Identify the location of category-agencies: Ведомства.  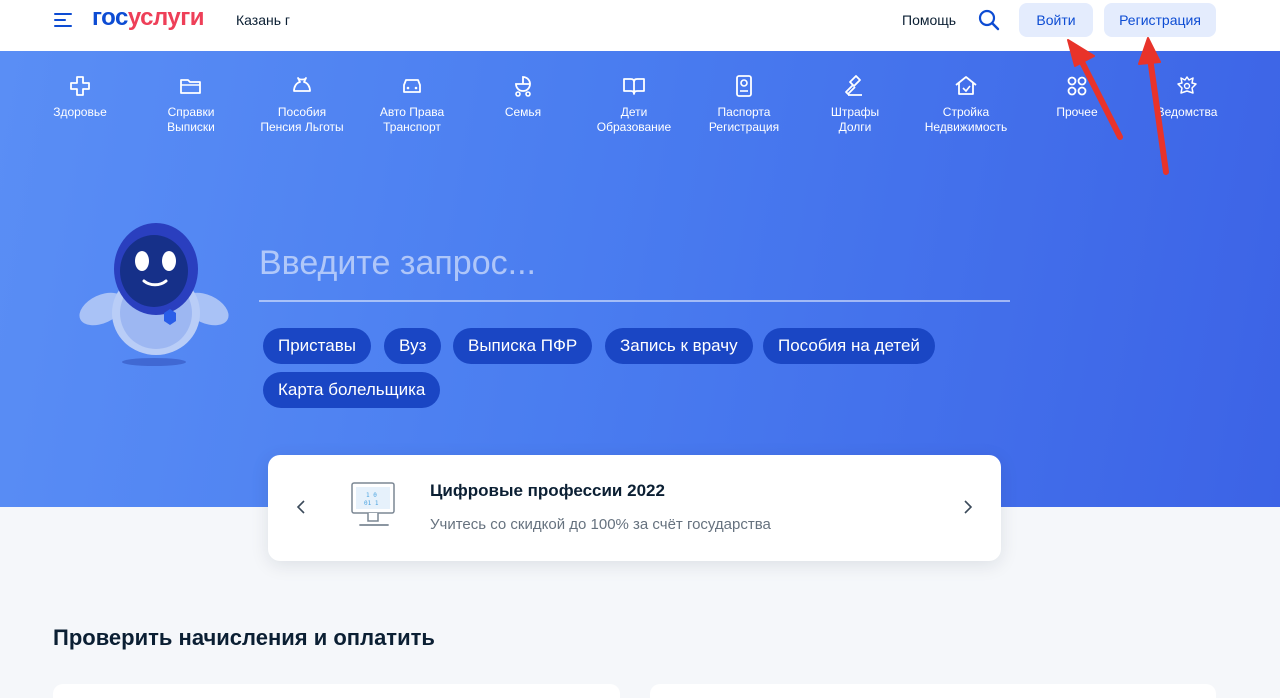
(1187, 96).